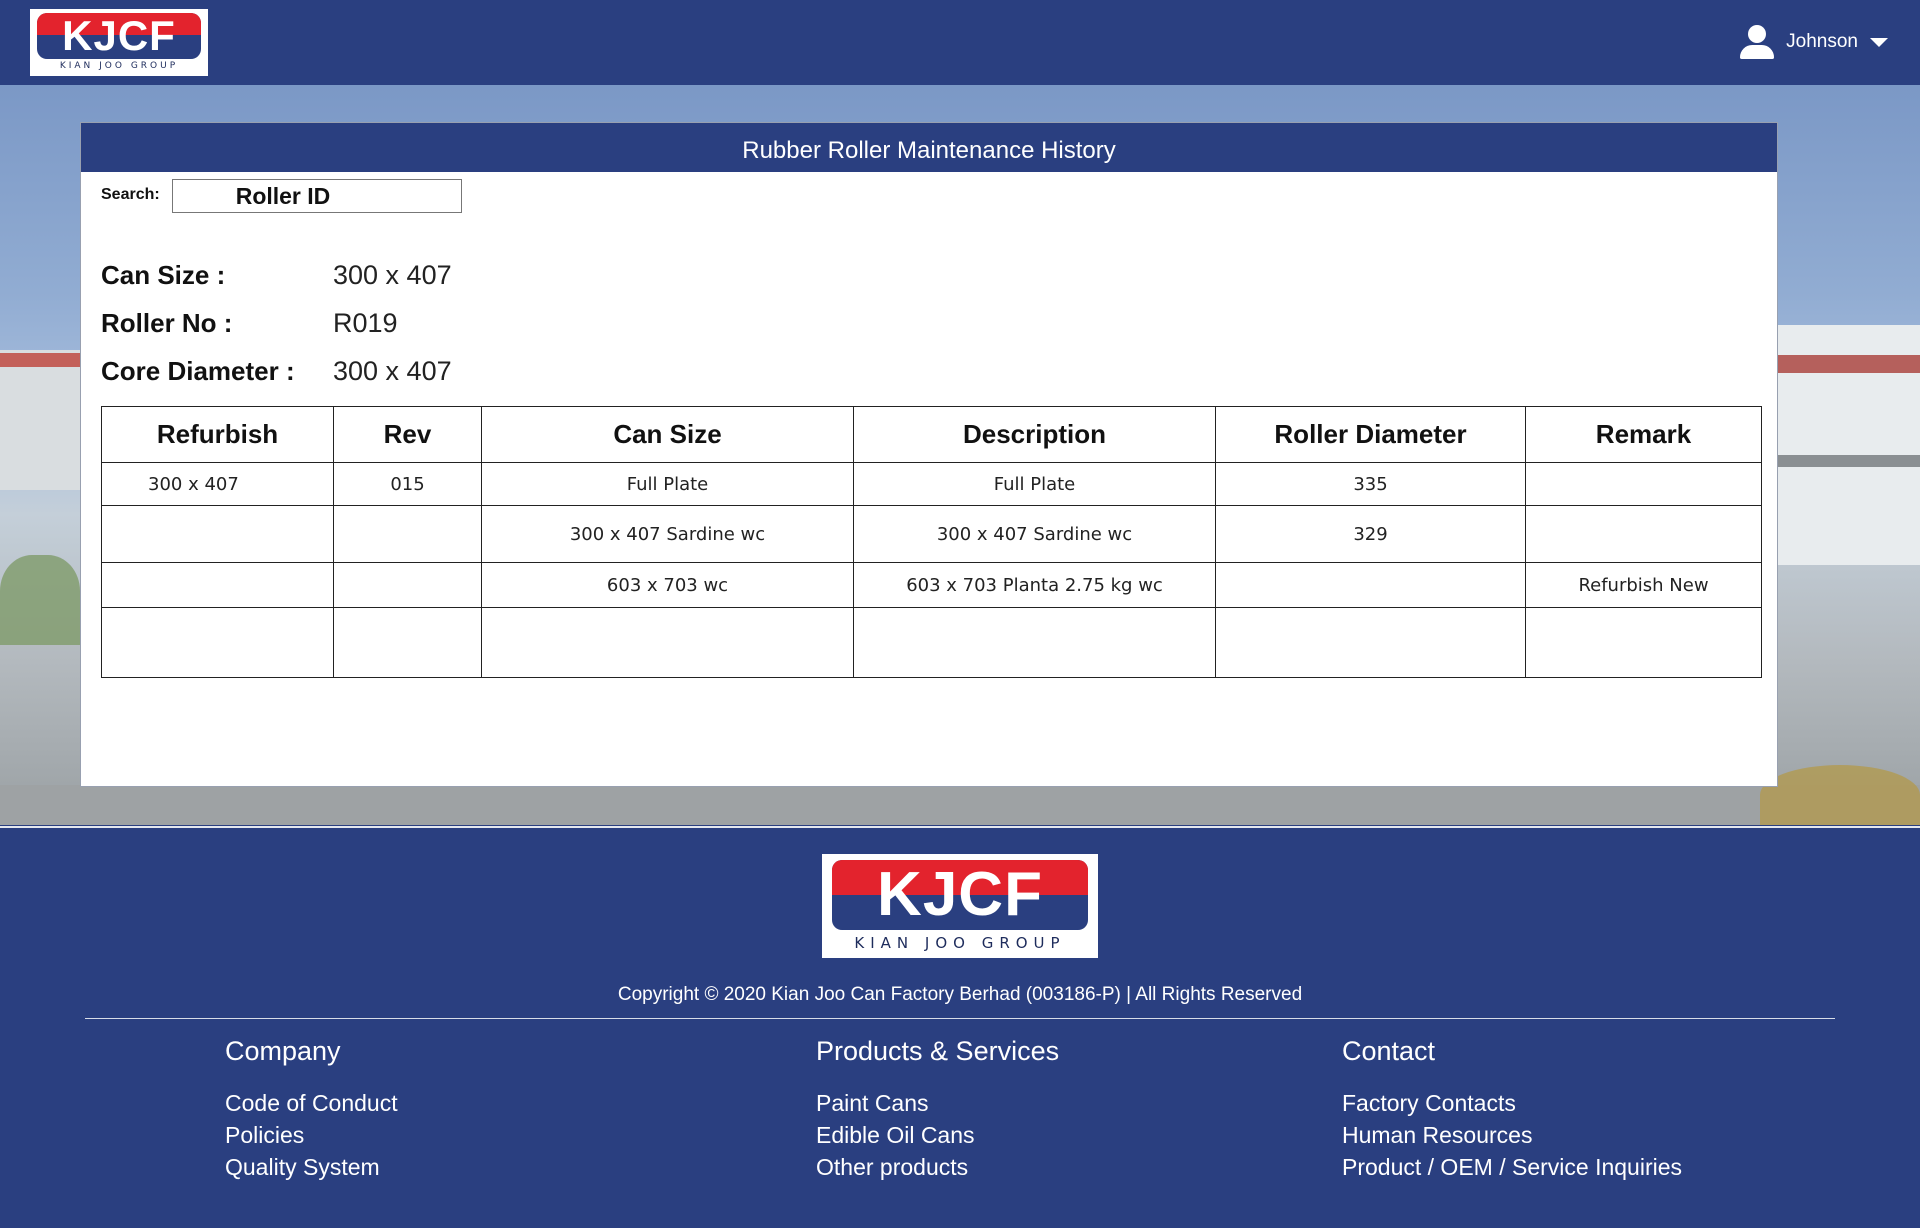  I want to click on top-bar: KJCF KIAN JOO GROUP Johnson, so click(960, 42).